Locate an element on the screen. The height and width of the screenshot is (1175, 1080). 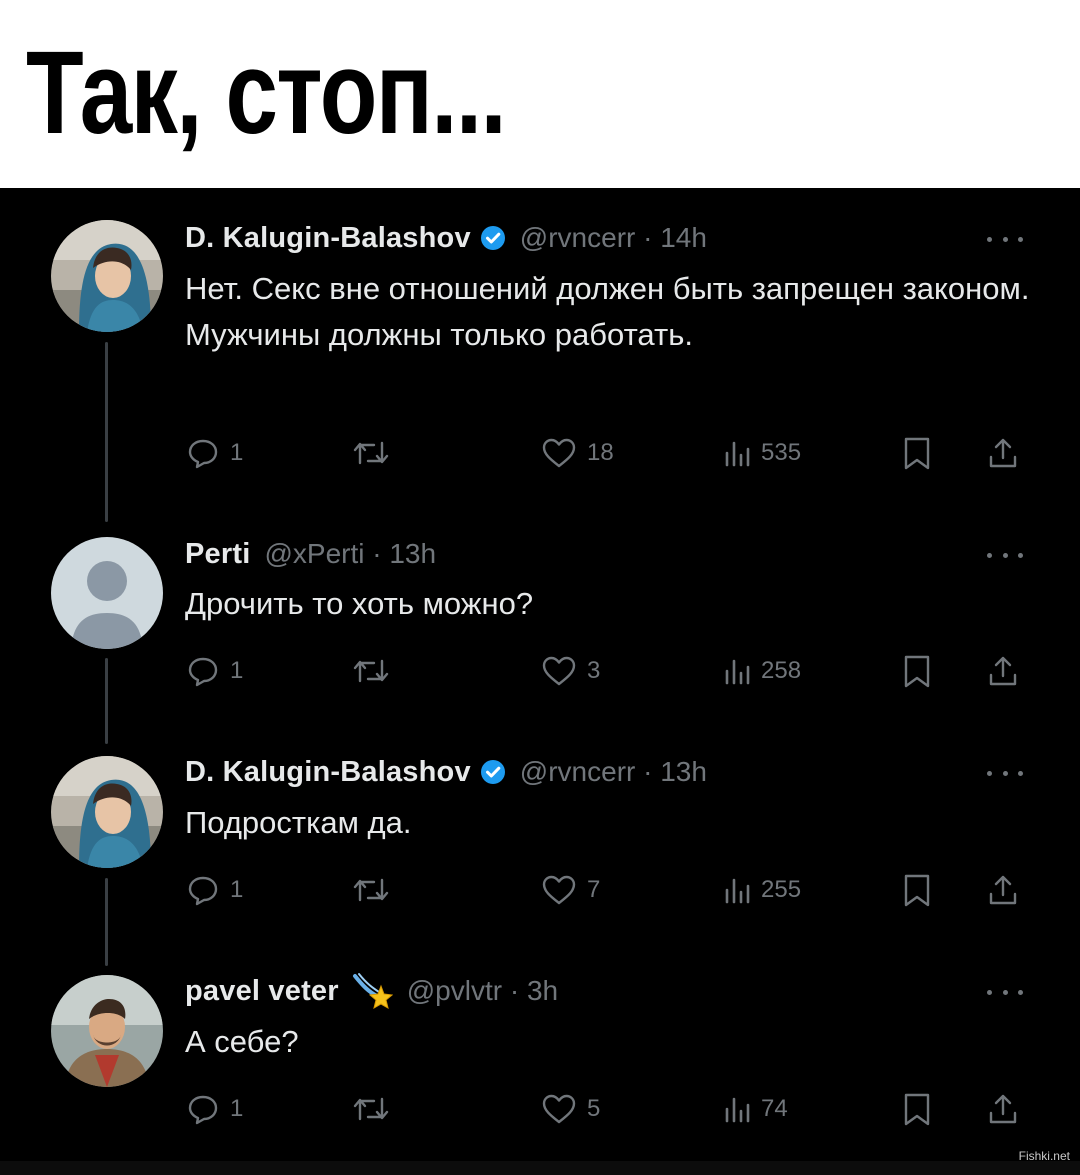
views-button: 258 is located at coordinates (761, 671).